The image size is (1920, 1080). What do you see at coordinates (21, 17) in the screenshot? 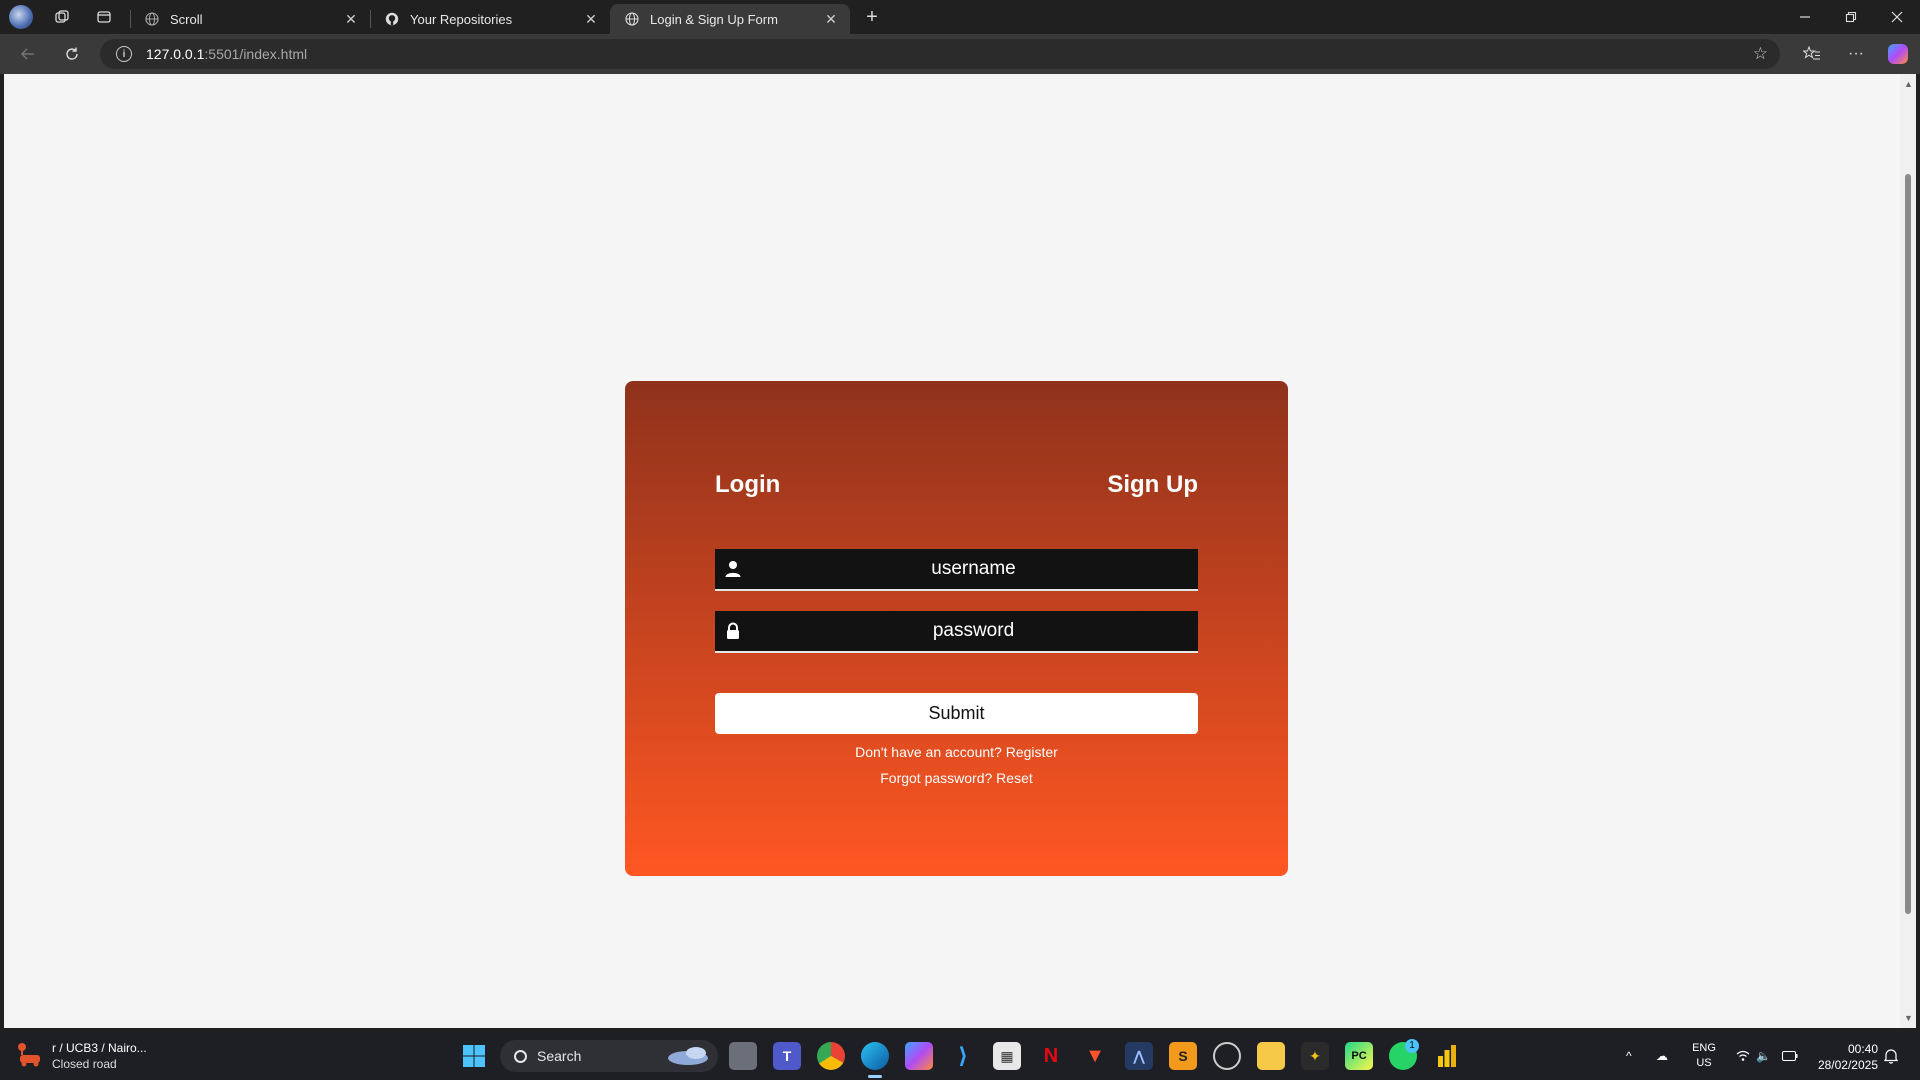
I see `profile-avatar` at bounding box center [21, 17].